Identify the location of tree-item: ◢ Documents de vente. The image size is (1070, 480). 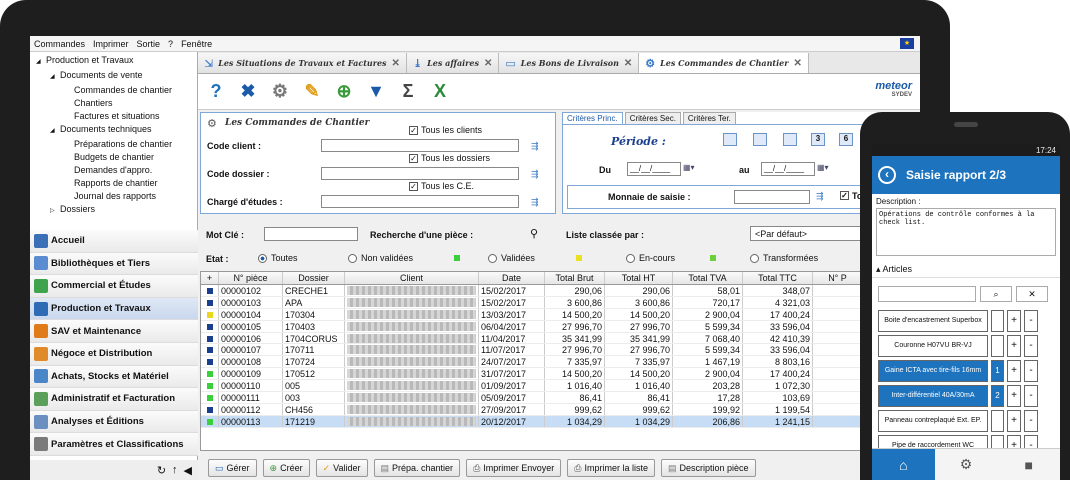
(113, 76).